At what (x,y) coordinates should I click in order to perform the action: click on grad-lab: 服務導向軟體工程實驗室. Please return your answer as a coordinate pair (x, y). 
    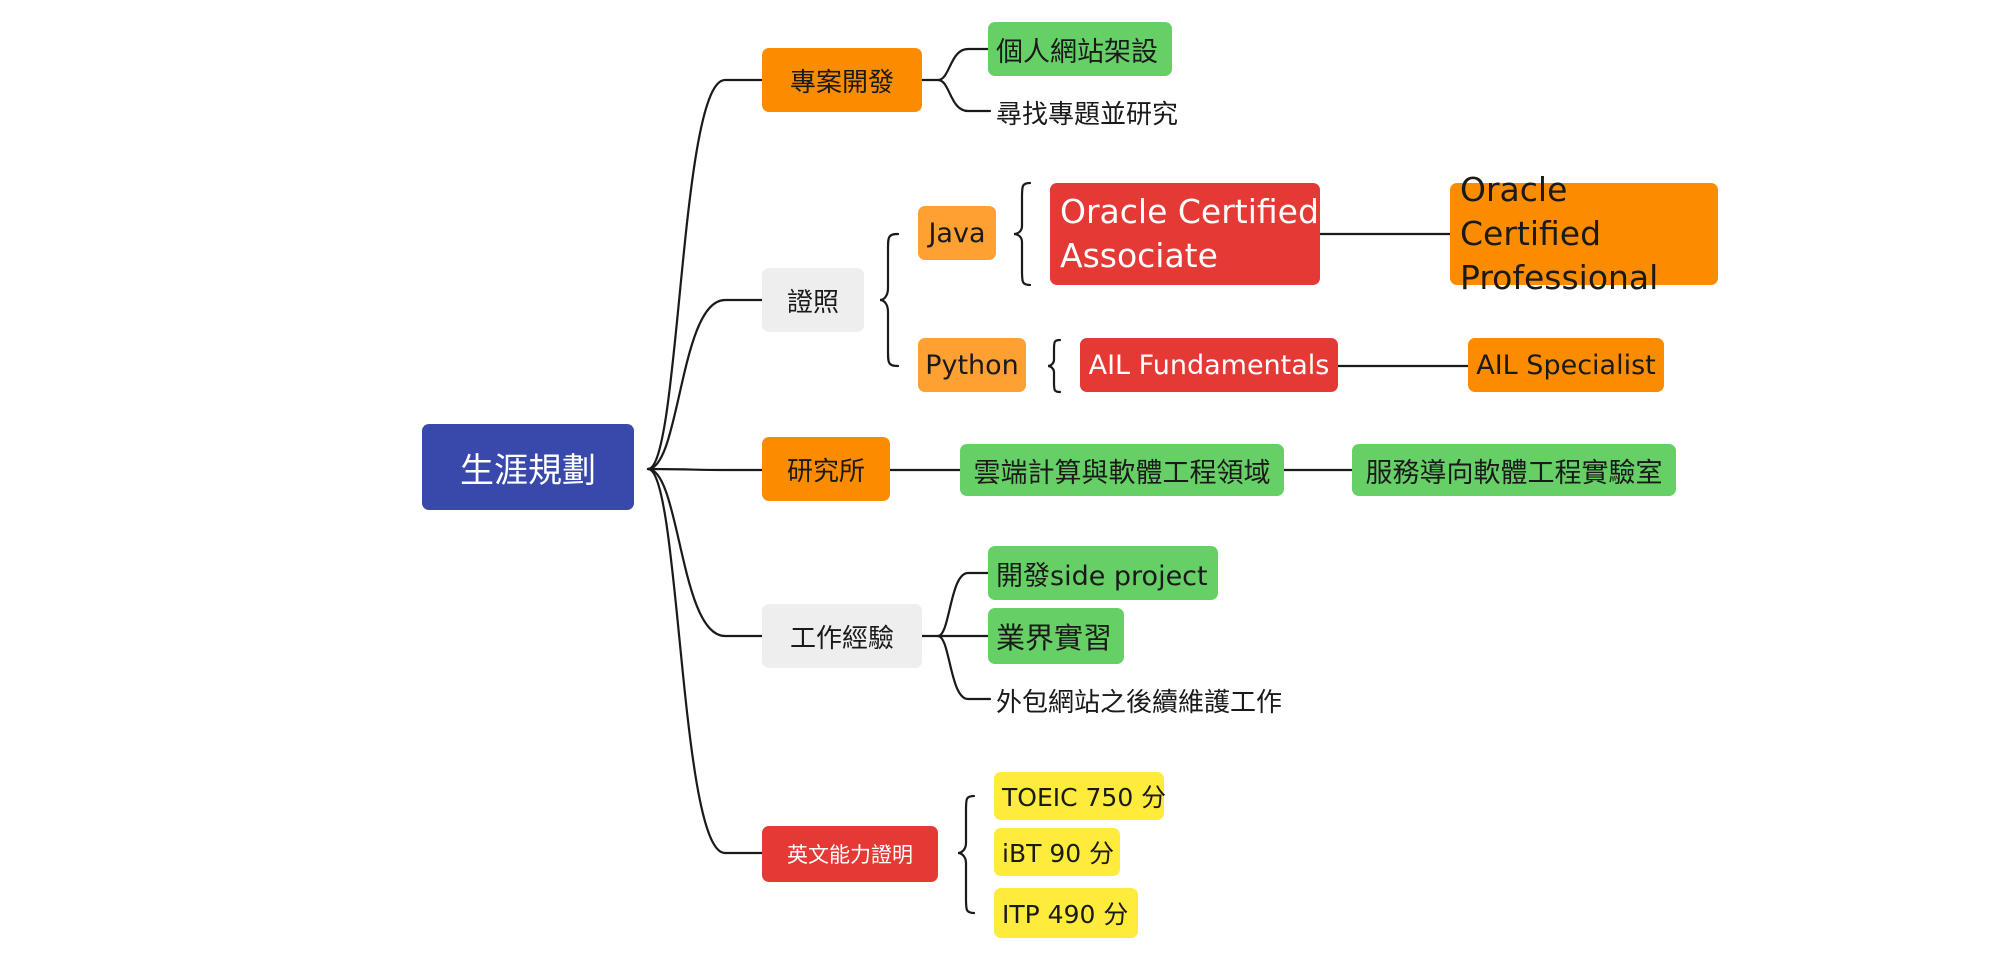
    Looking at the image, I should click on (1514, 470).